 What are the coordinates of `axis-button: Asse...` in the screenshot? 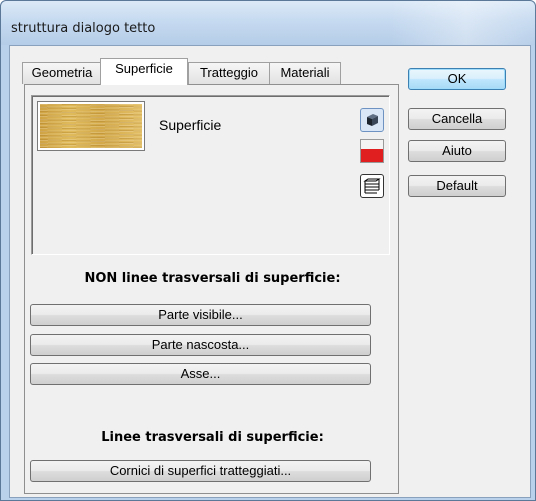 It's located at (200, 374).